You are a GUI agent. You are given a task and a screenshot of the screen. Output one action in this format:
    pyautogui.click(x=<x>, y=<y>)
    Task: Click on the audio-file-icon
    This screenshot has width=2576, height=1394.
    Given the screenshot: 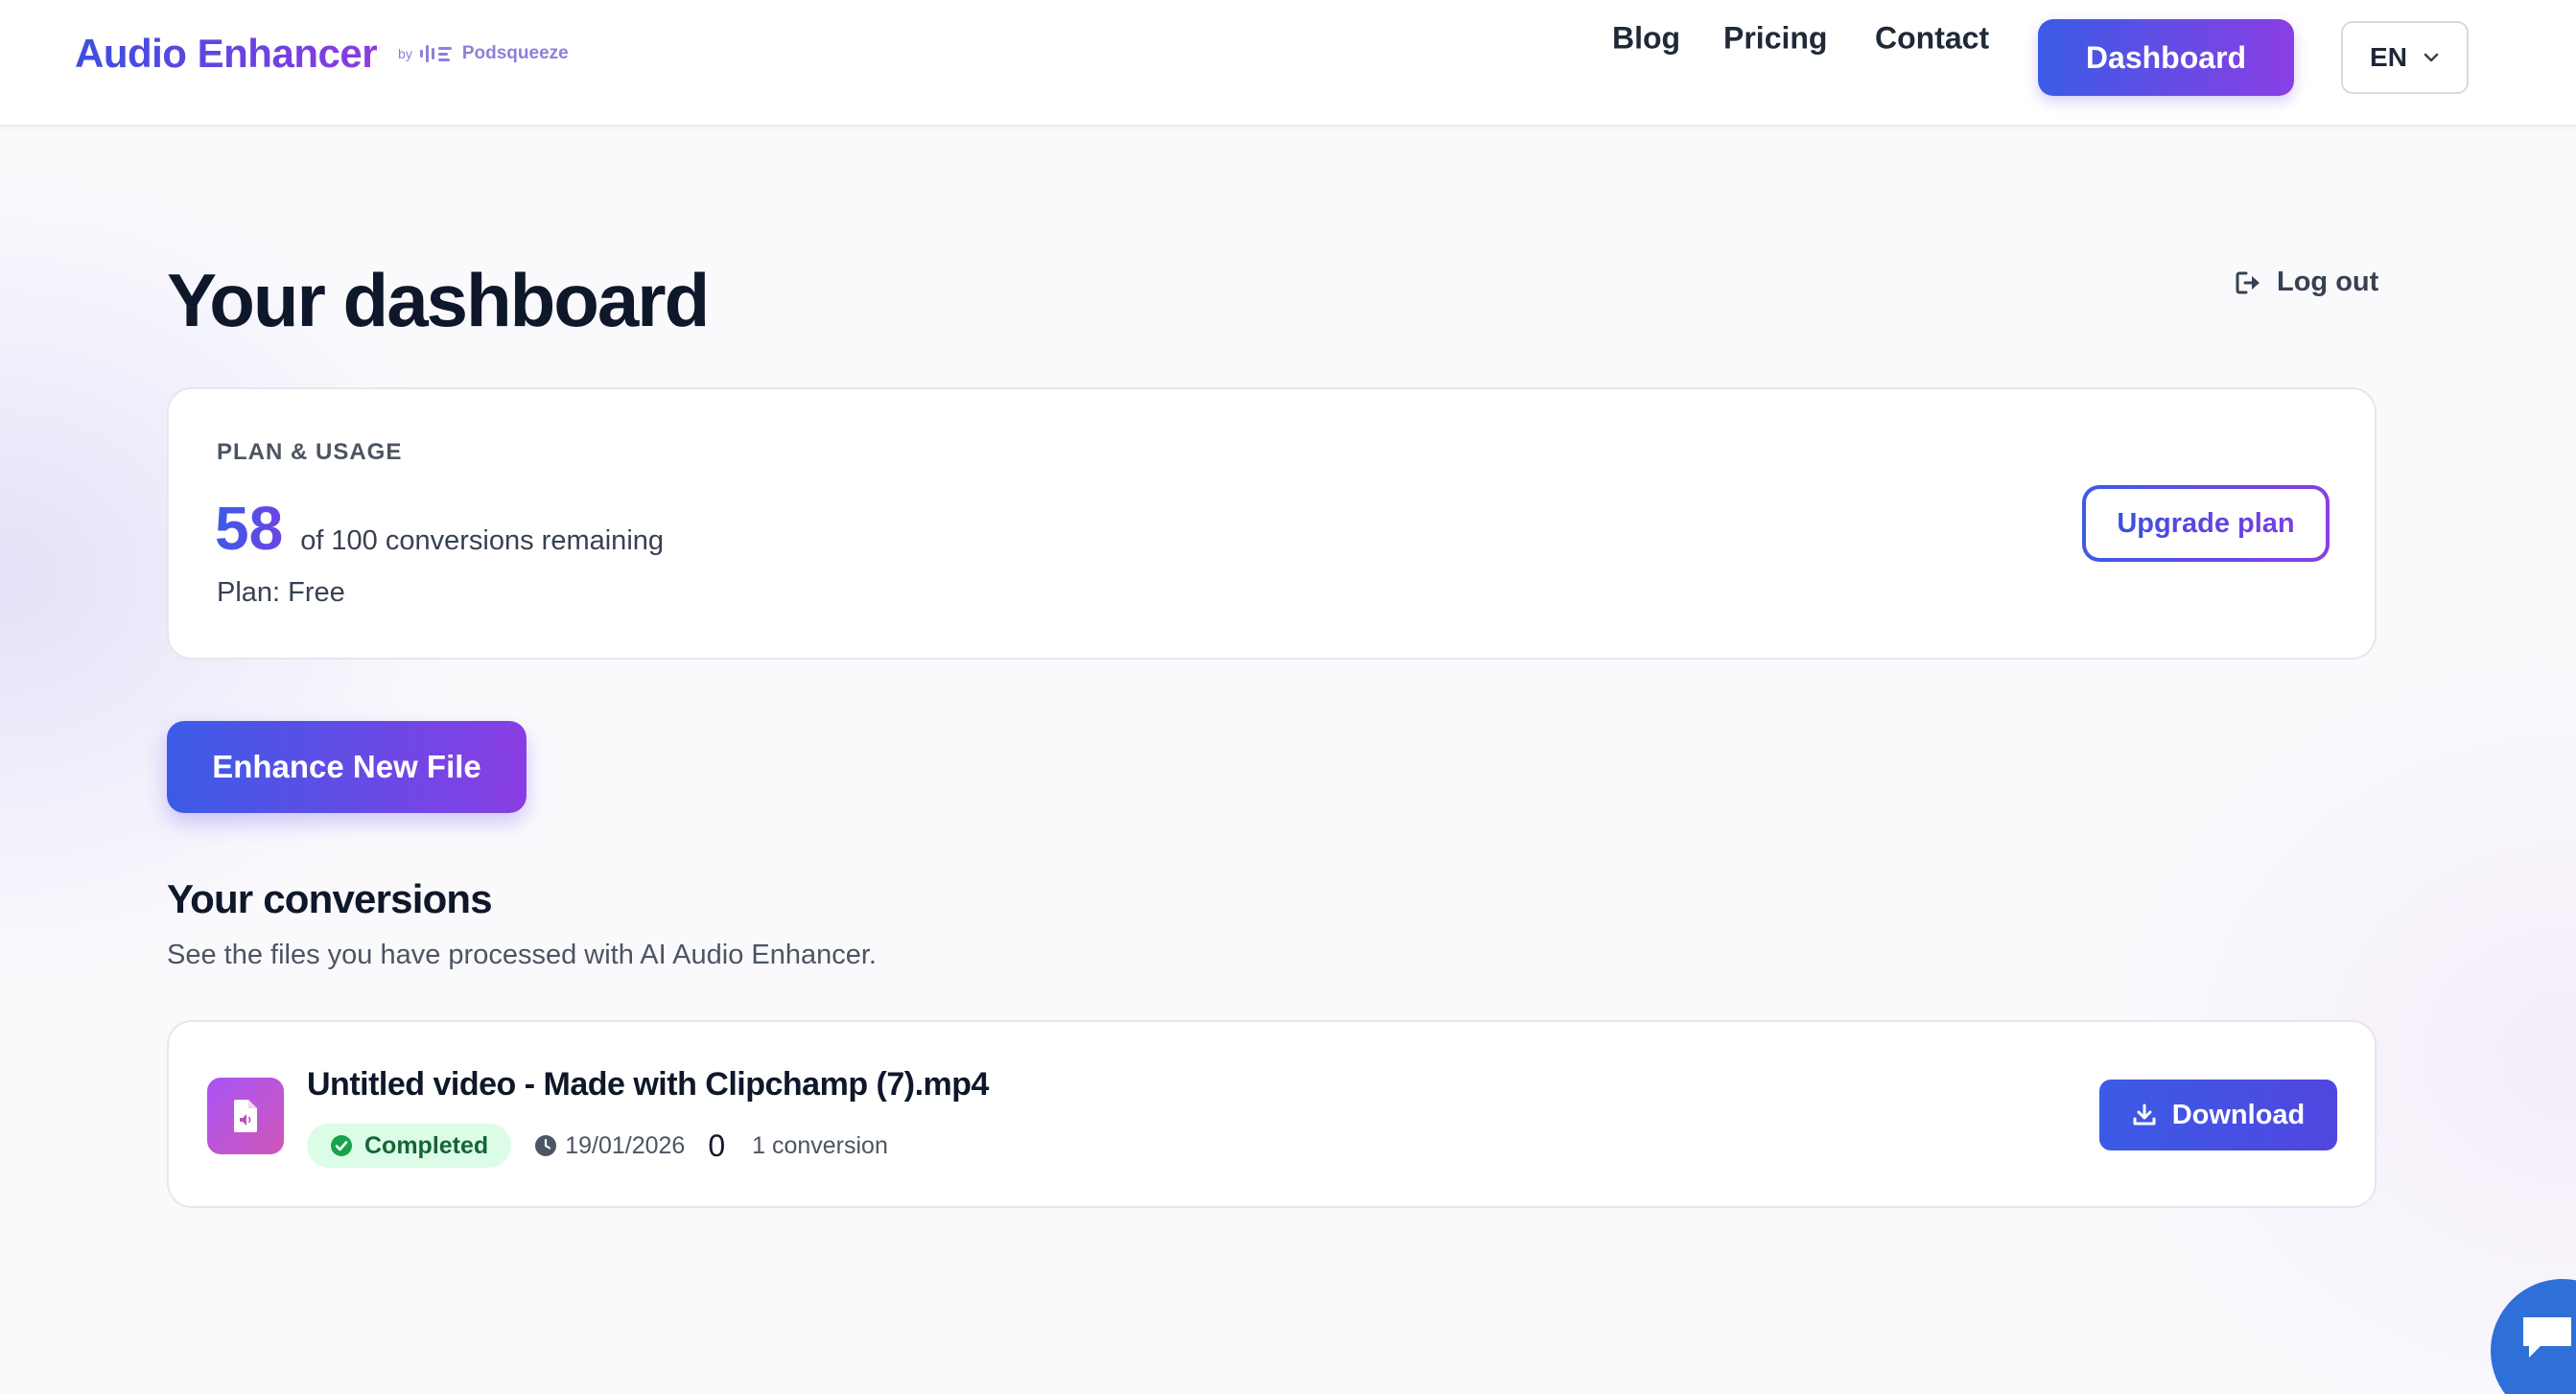 What is the action you would take?
    pyautogui.click(x=245, y=1116)
    